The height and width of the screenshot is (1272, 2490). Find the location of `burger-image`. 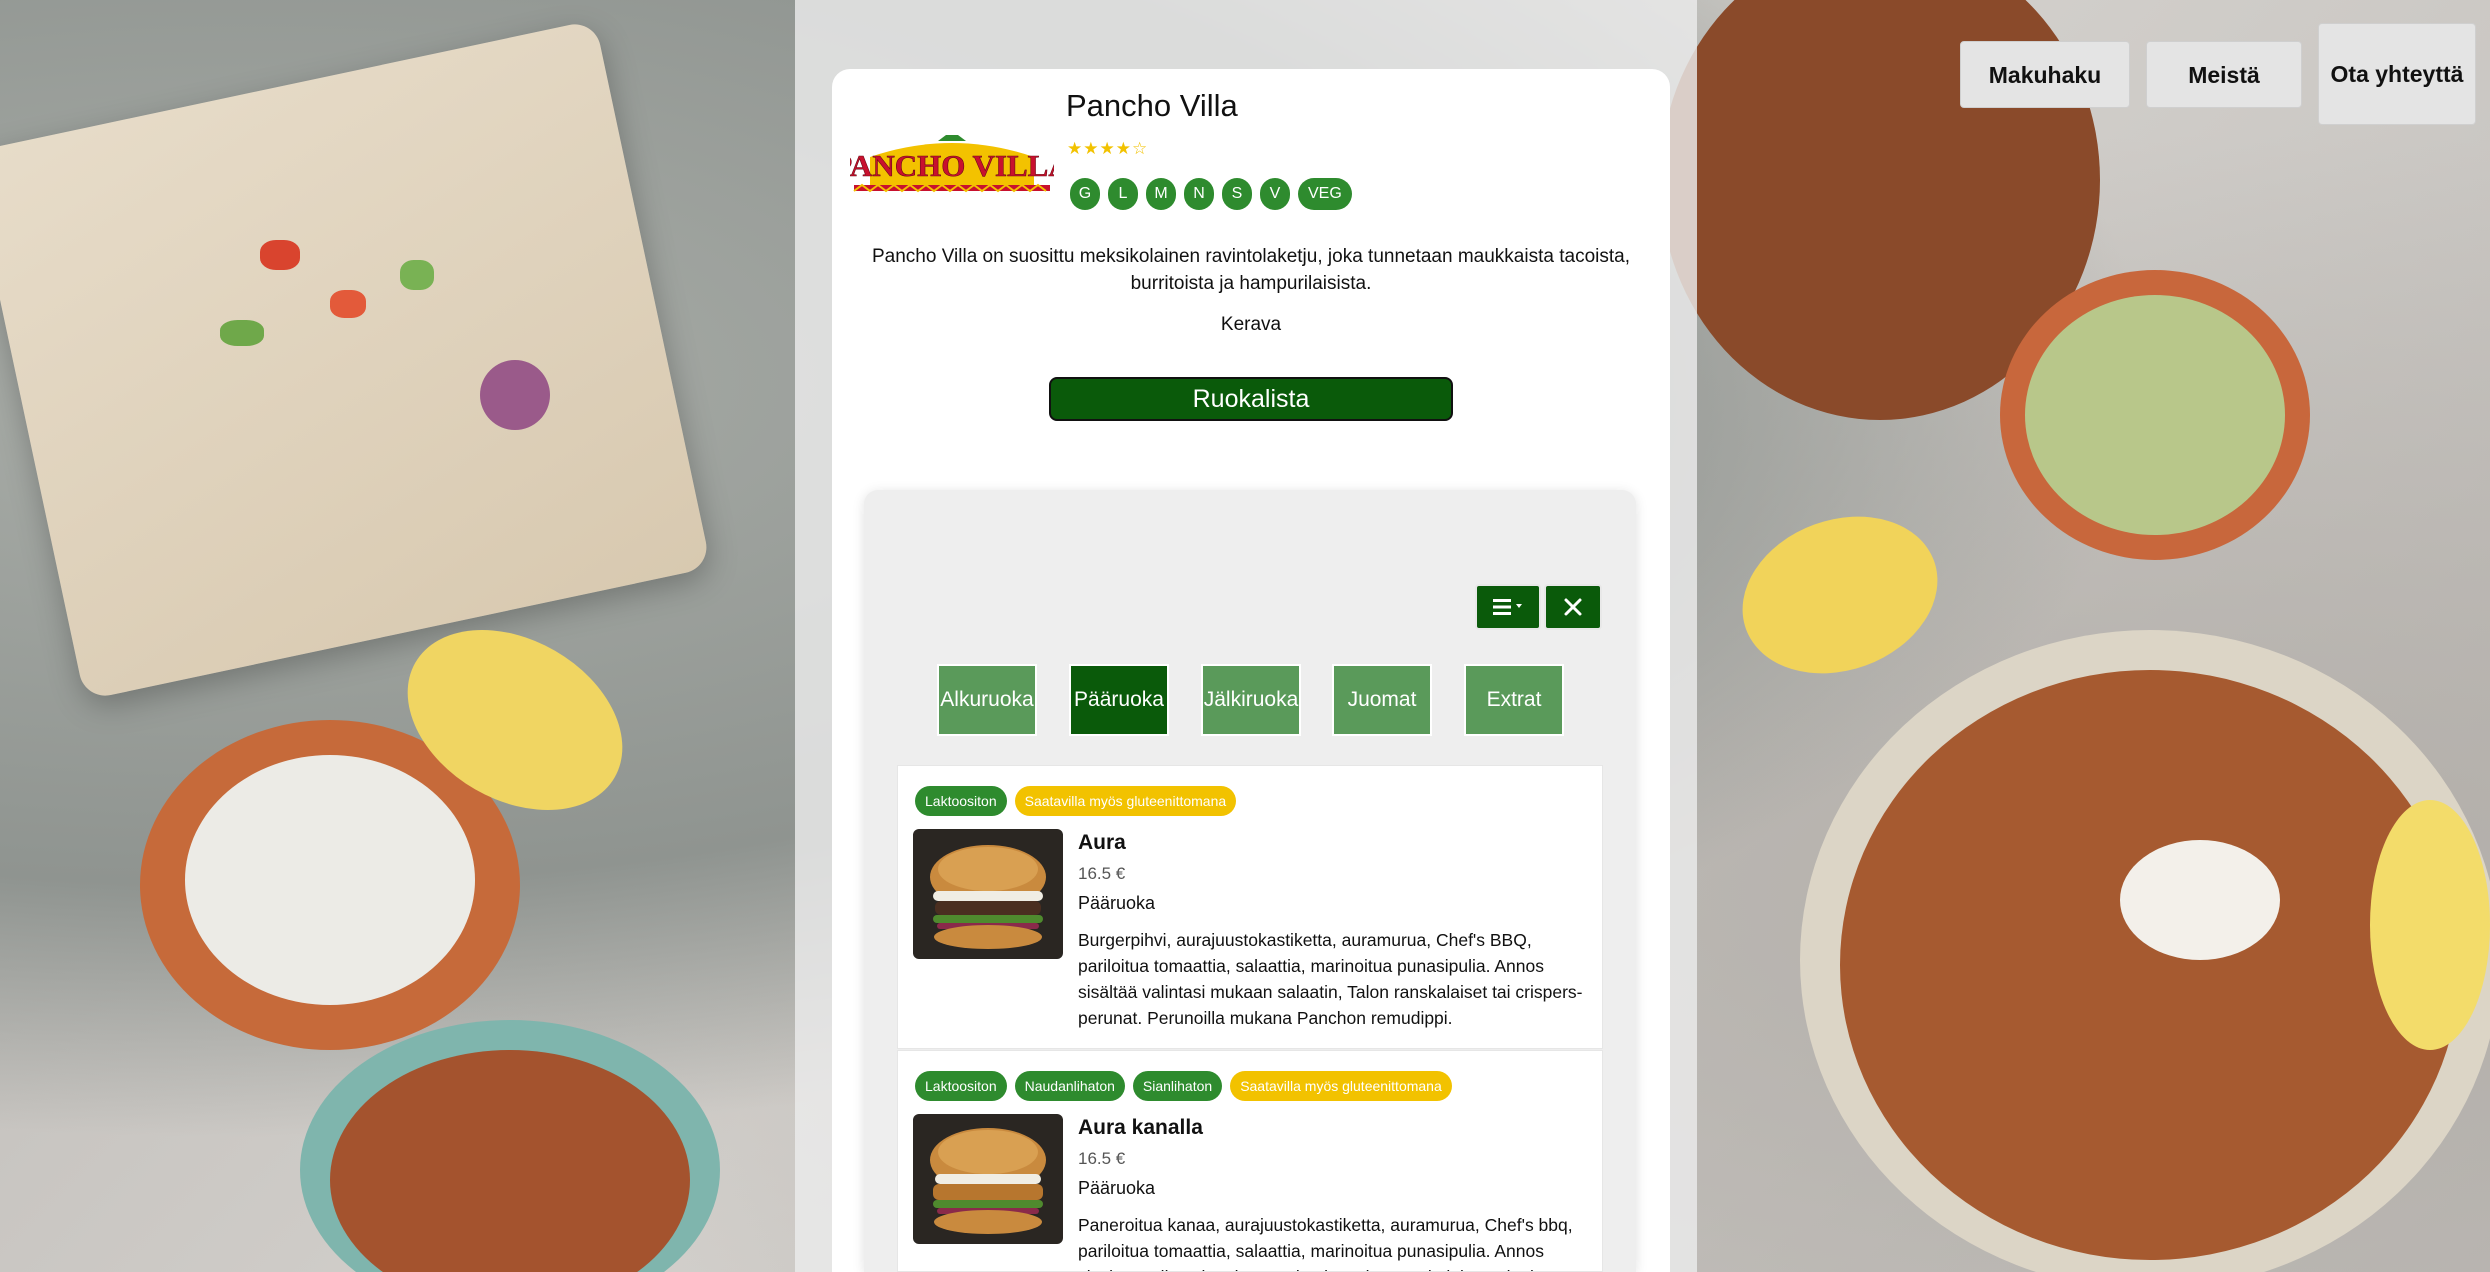

burger-image is located at coordinates (988, 894).